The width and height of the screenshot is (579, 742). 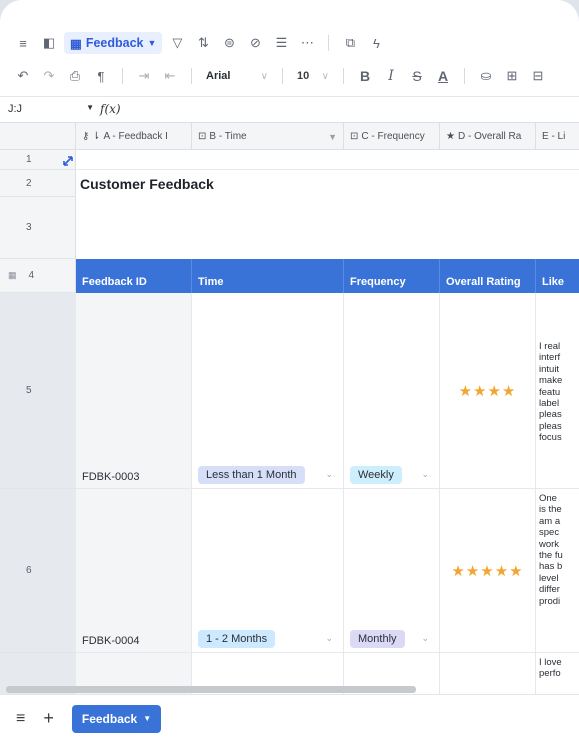 What do you see at coordinates (113, 43) in the screenshot?
I see `sheet-view-selector: ▦ Feedback ▼` at bounding box center [113, 43].